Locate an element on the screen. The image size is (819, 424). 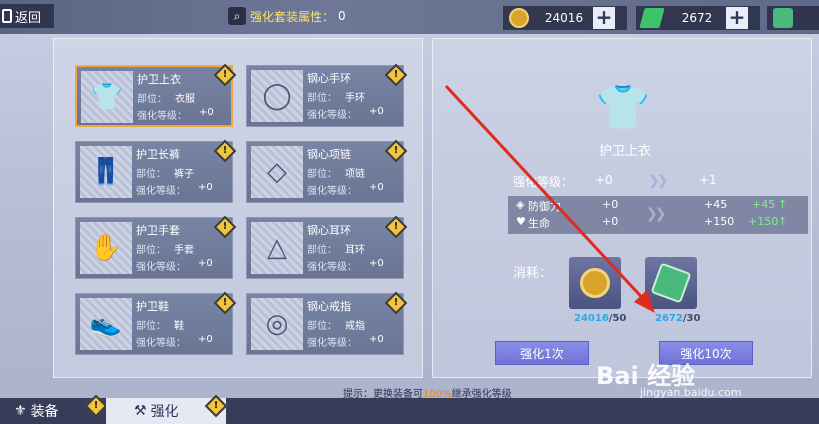
enhance-once-button: 强化1次 is located at coordinates (542, 353).